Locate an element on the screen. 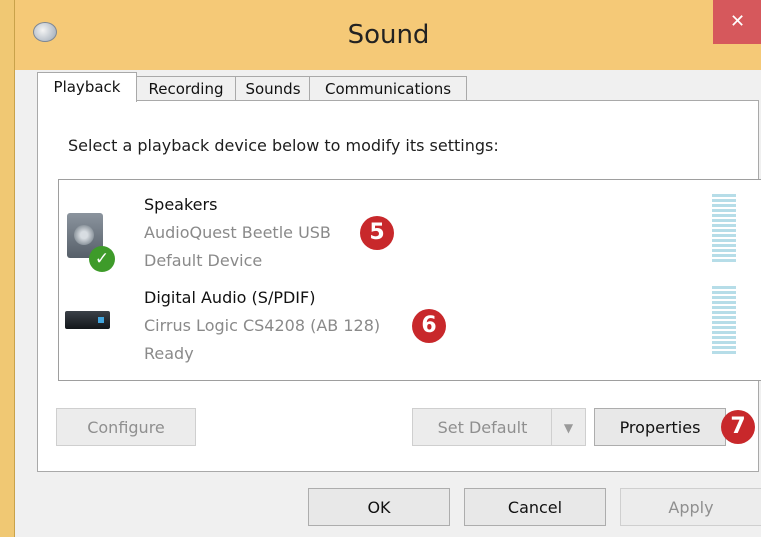  window-title: Sound is located at coordinates (388, 35).